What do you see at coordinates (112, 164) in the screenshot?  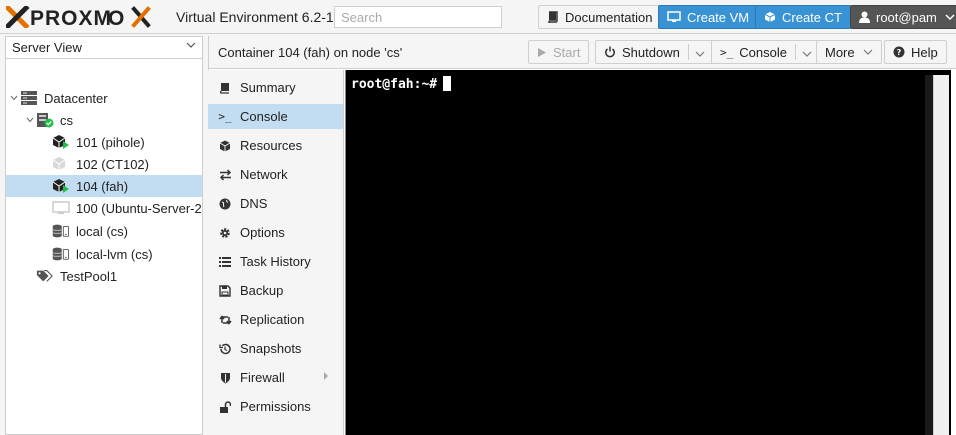 I see `tree-item-label: 102 (CT102)` at bounding box center [112, 164].